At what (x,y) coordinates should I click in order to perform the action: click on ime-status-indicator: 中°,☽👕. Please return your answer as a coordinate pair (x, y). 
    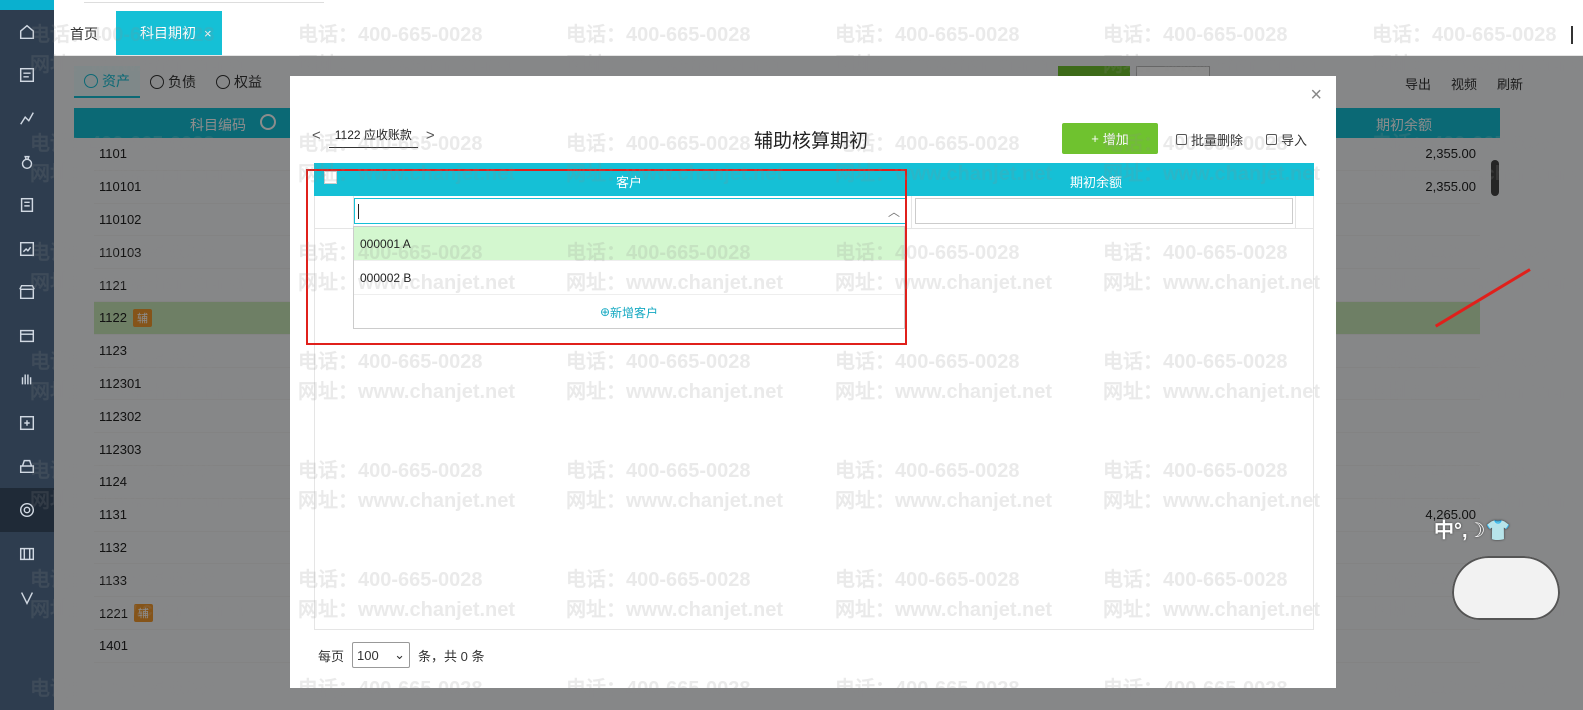
    Looking at the image, I should click on (1472, 531).